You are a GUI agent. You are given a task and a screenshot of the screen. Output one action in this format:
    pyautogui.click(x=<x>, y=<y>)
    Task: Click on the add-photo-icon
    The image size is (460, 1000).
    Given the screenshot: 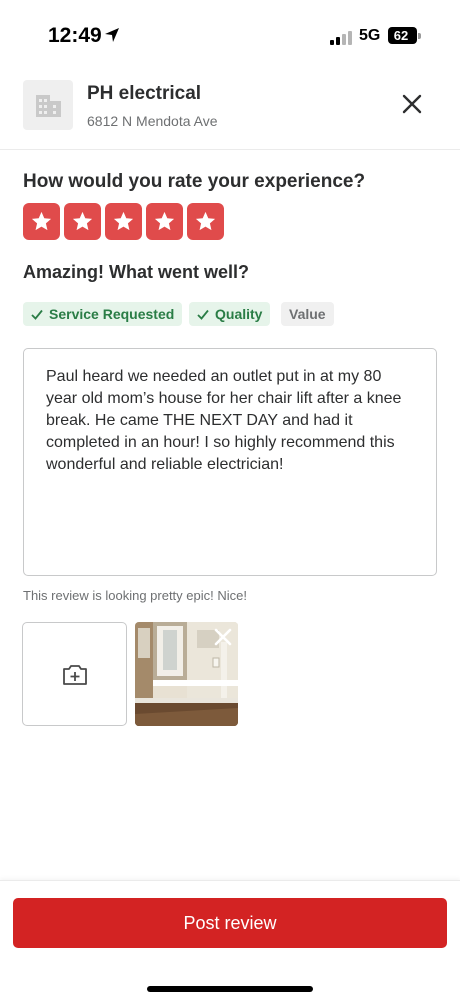 What is the action you would take?
    pyautogui.click(x=75, y=675)
    